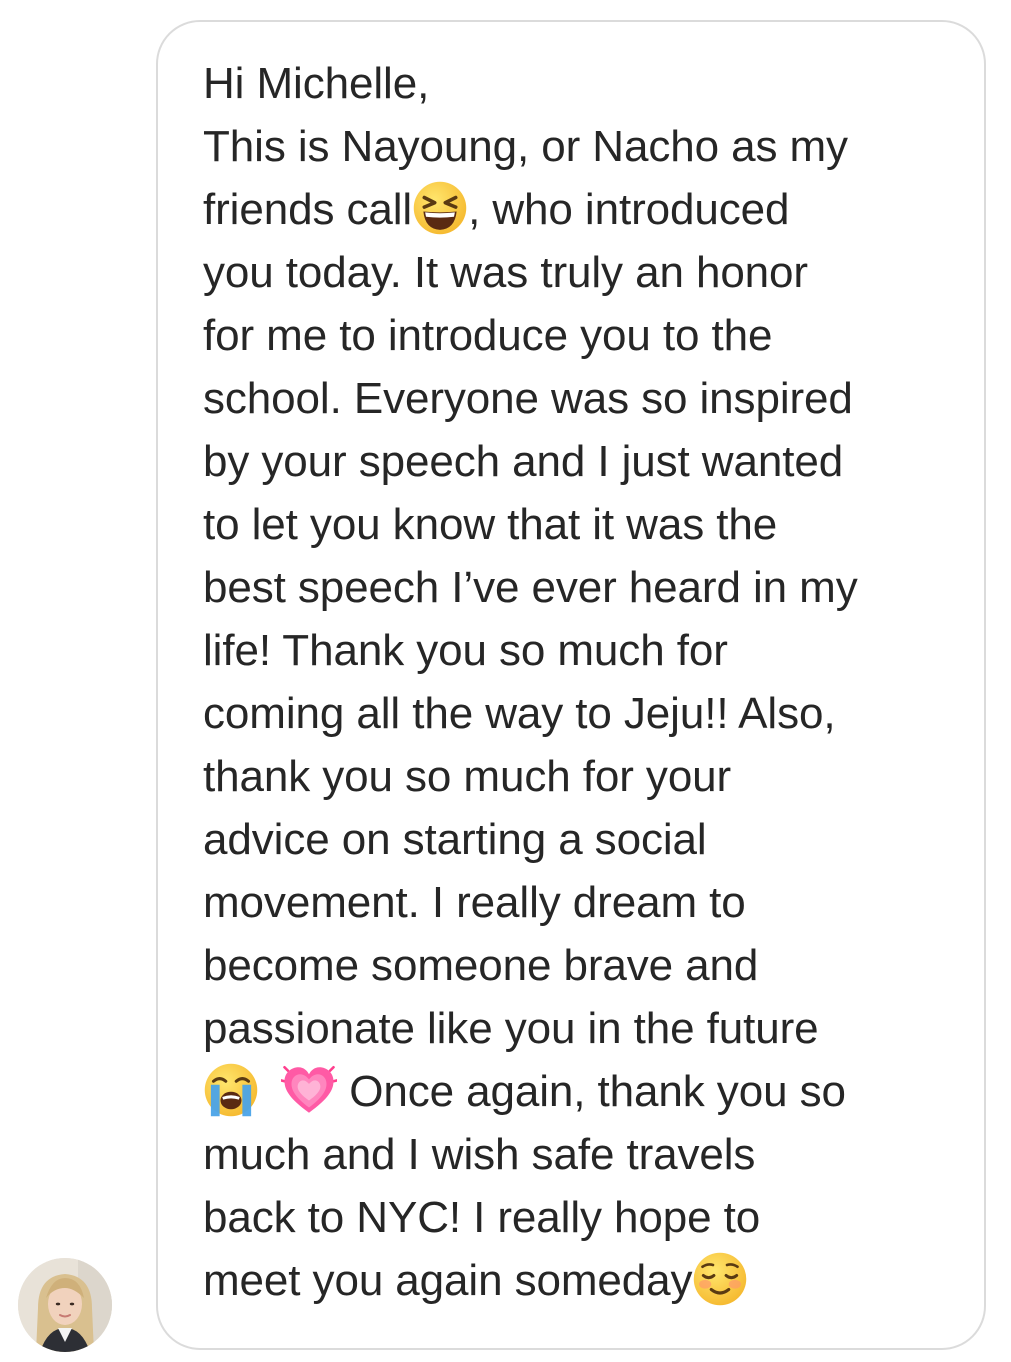  I want to click on greeting-line: Hi Michelle,, so click(316, 83).